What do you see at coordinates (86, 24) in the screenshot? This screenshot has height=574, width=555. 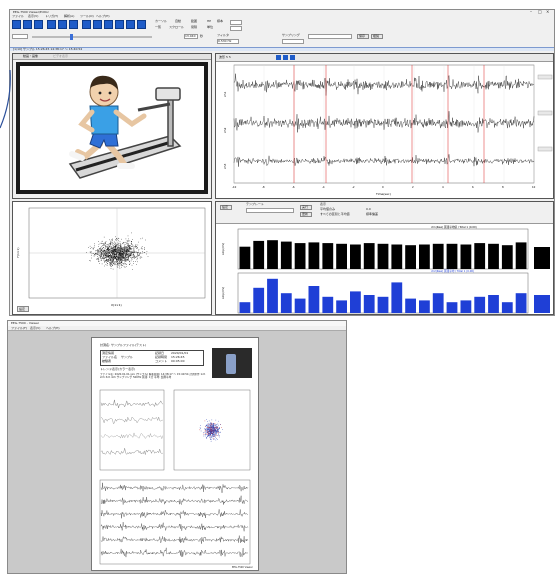 I see `first-icon` at bounding box center [86, 24].